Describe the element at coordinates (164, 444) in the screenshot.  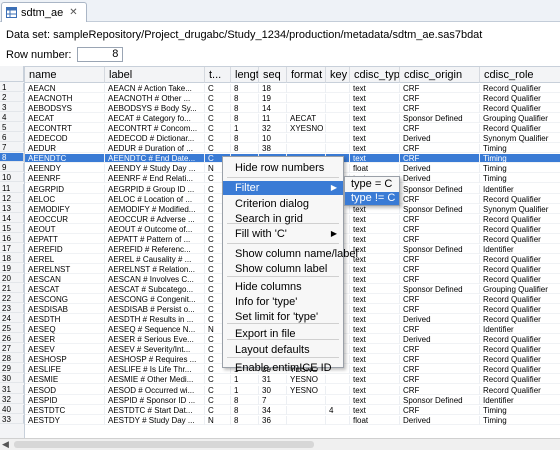
I see `scrollbar-thumb` at that location.